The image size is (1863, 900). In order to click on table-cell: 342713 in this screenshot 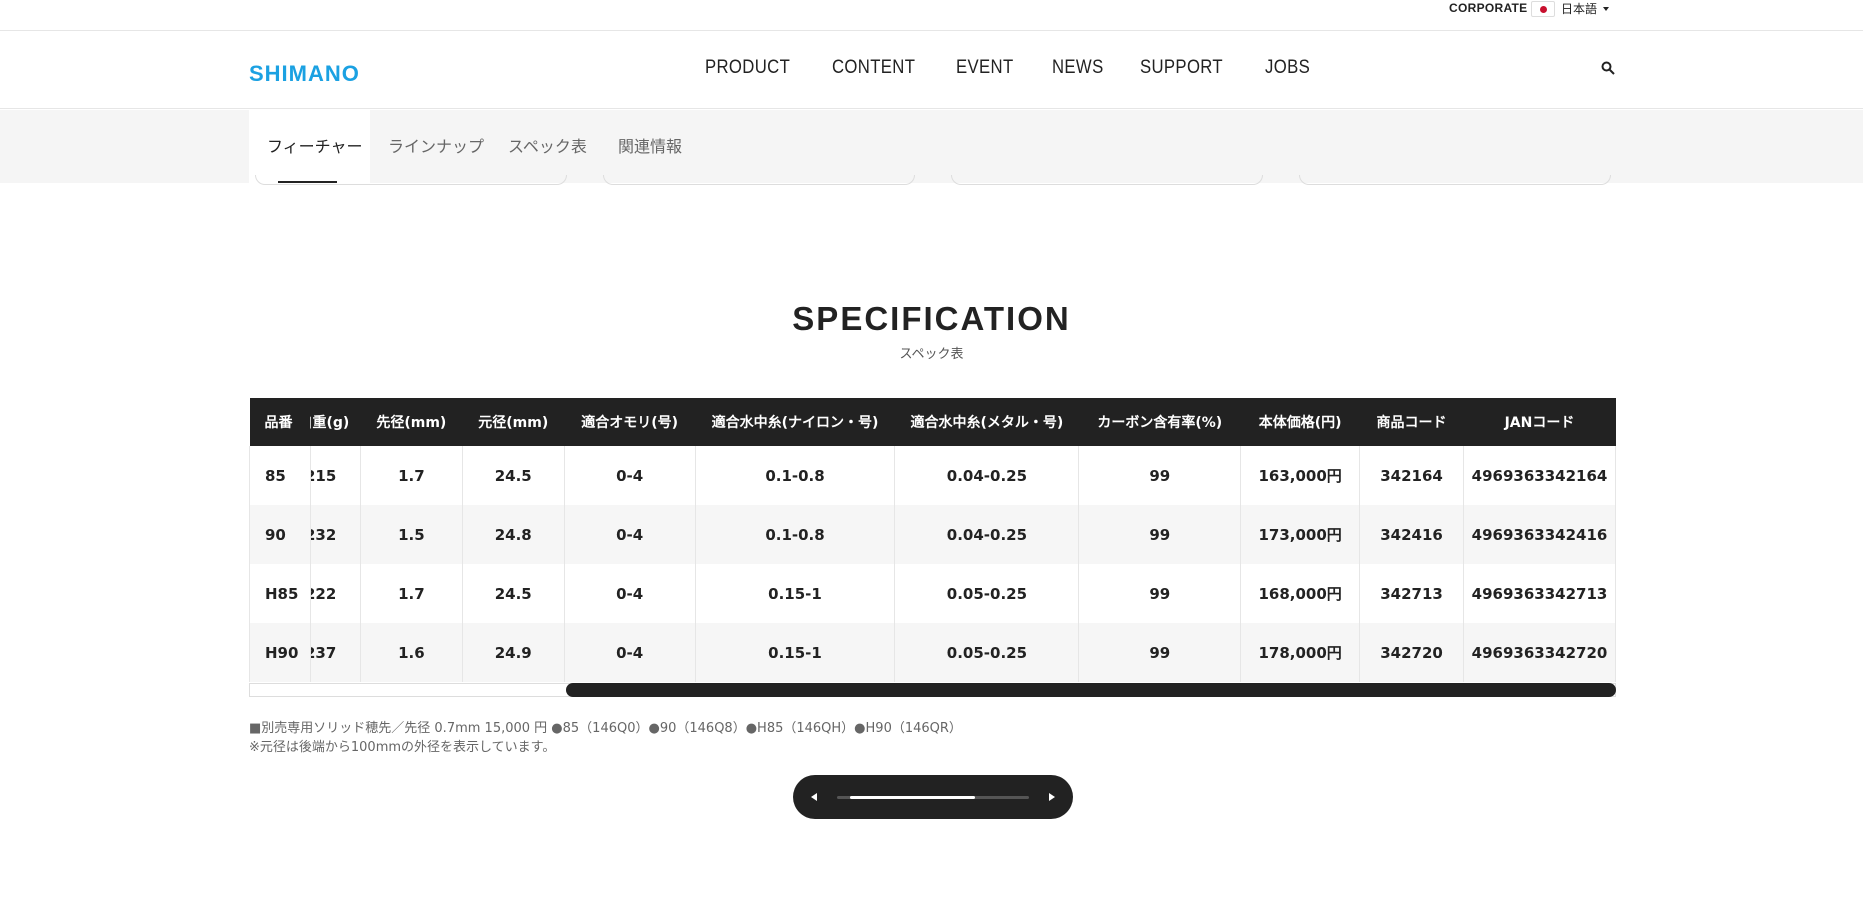, I will do `click(1411, 593)`.